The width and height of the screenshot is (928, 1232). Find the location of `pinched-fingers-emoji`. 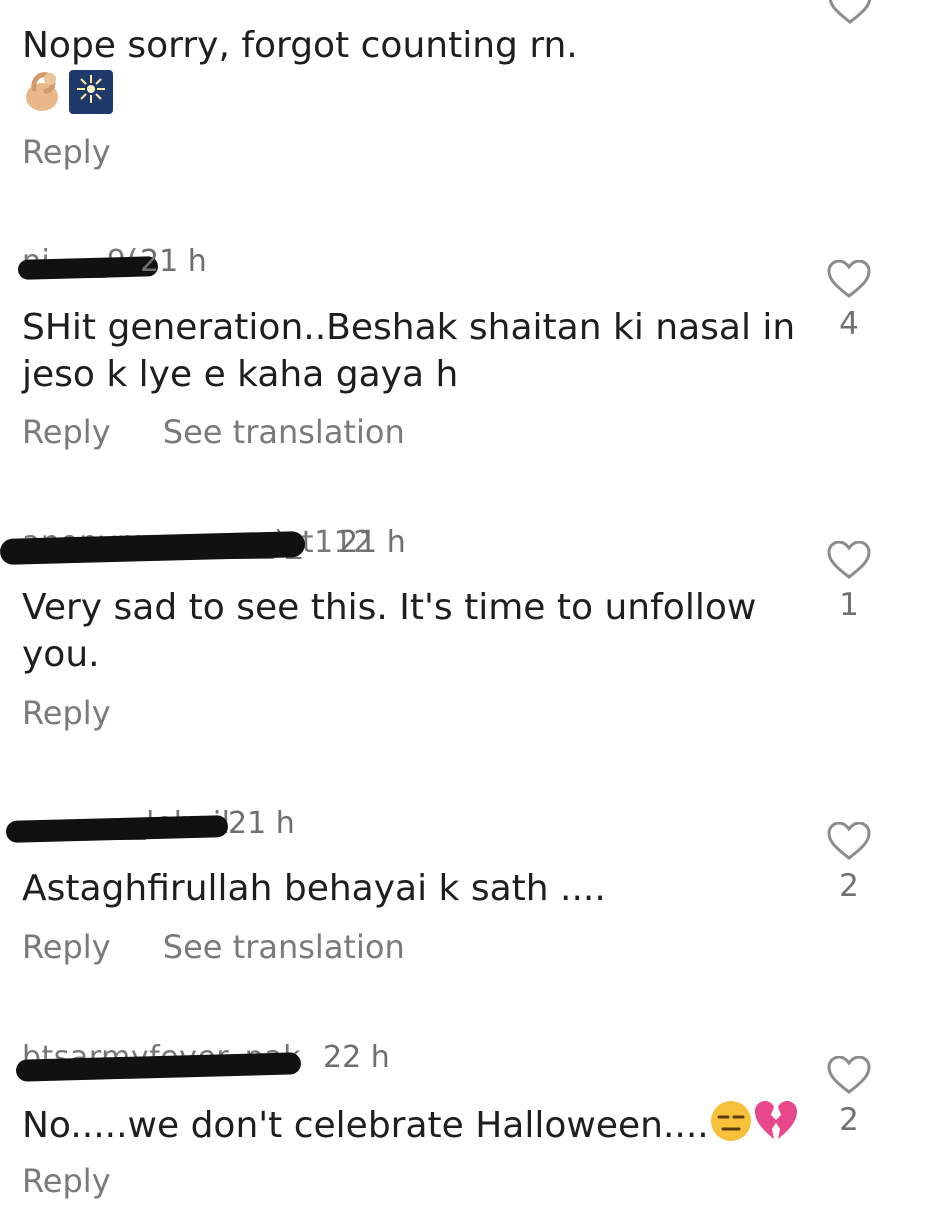

pinched-fingers-emoji is located at coordinates (45, 98).